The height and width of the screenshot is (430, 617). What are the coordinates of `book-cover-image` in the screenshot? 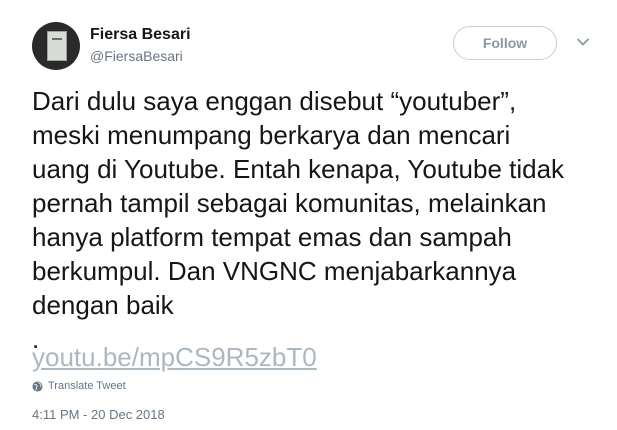 It's located at (57, 46).